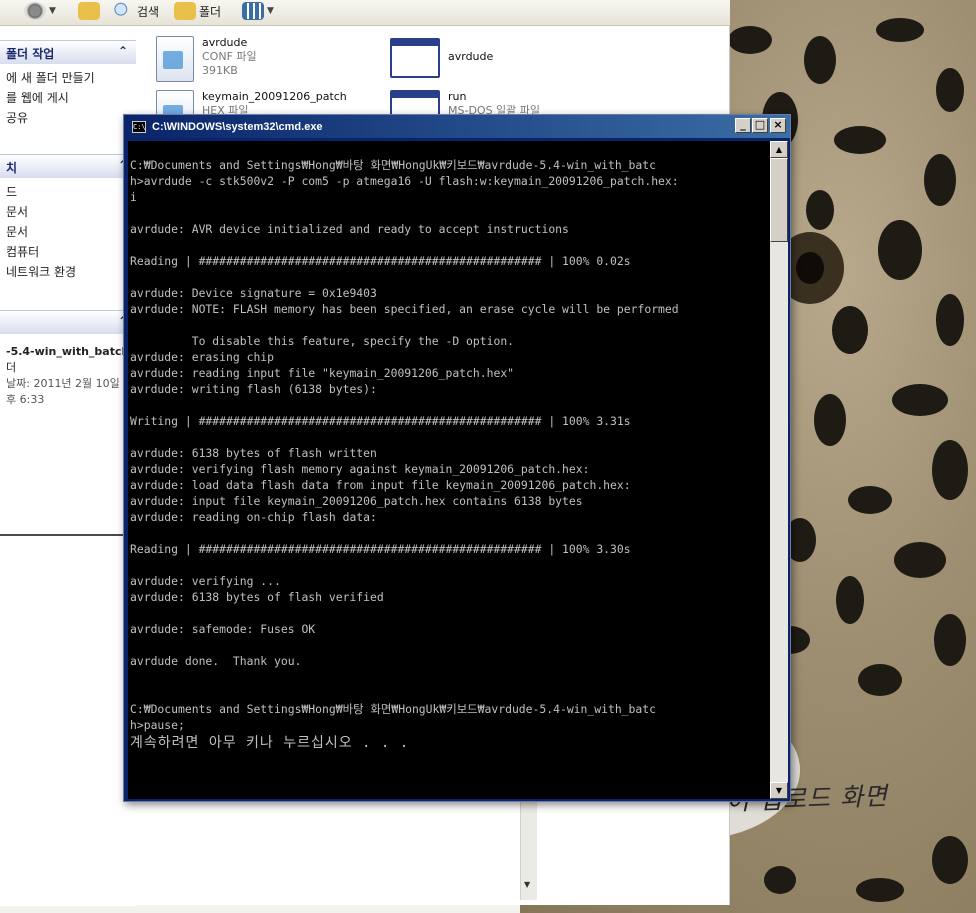  I want to click on folder-tasks-title: 폴더 작업, so click(30, 54).